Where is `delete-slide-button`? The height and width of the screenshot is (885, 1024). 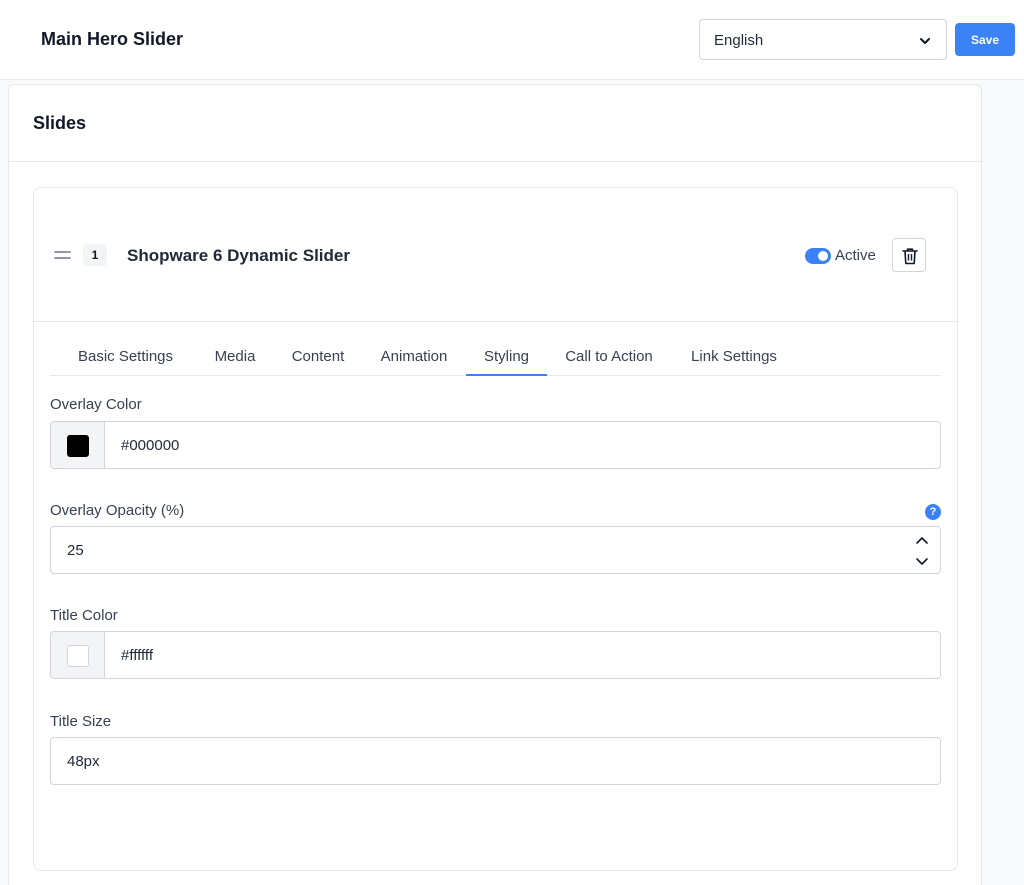
delete-slide-button is located at coordinates (909, 255).